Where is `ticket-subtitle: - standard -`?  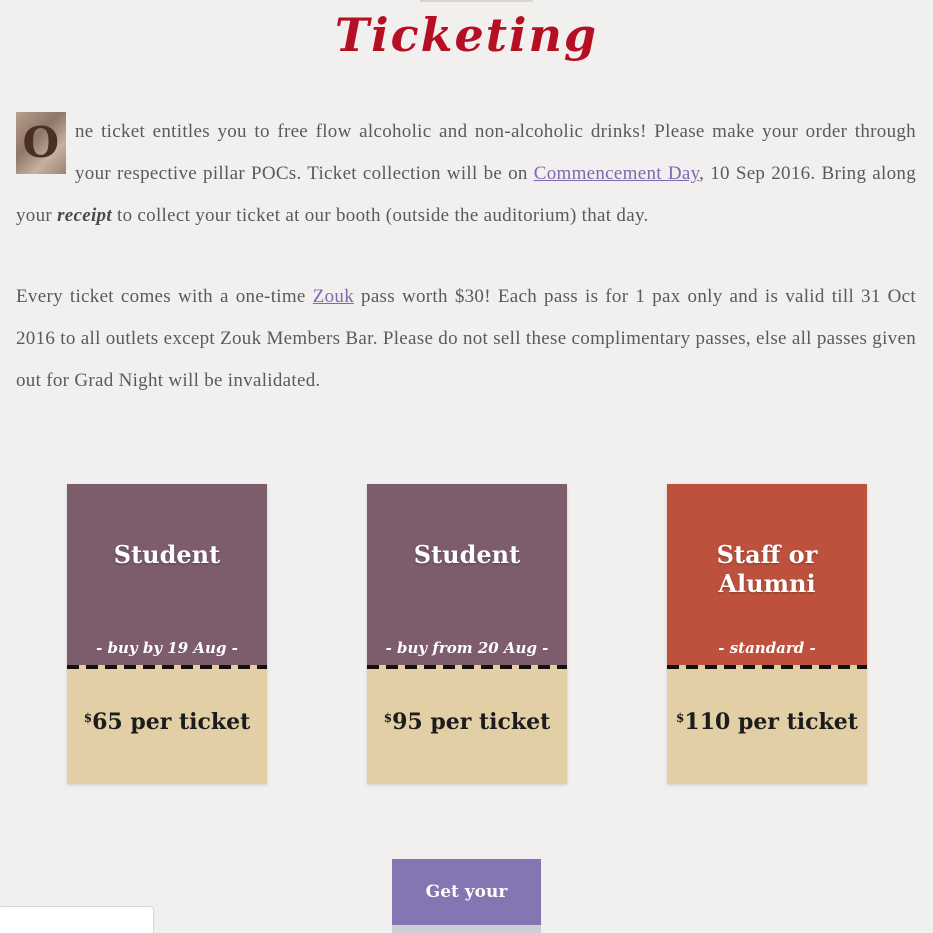 ticket-subtitle: - standard - is located at coordinates (767, 648).